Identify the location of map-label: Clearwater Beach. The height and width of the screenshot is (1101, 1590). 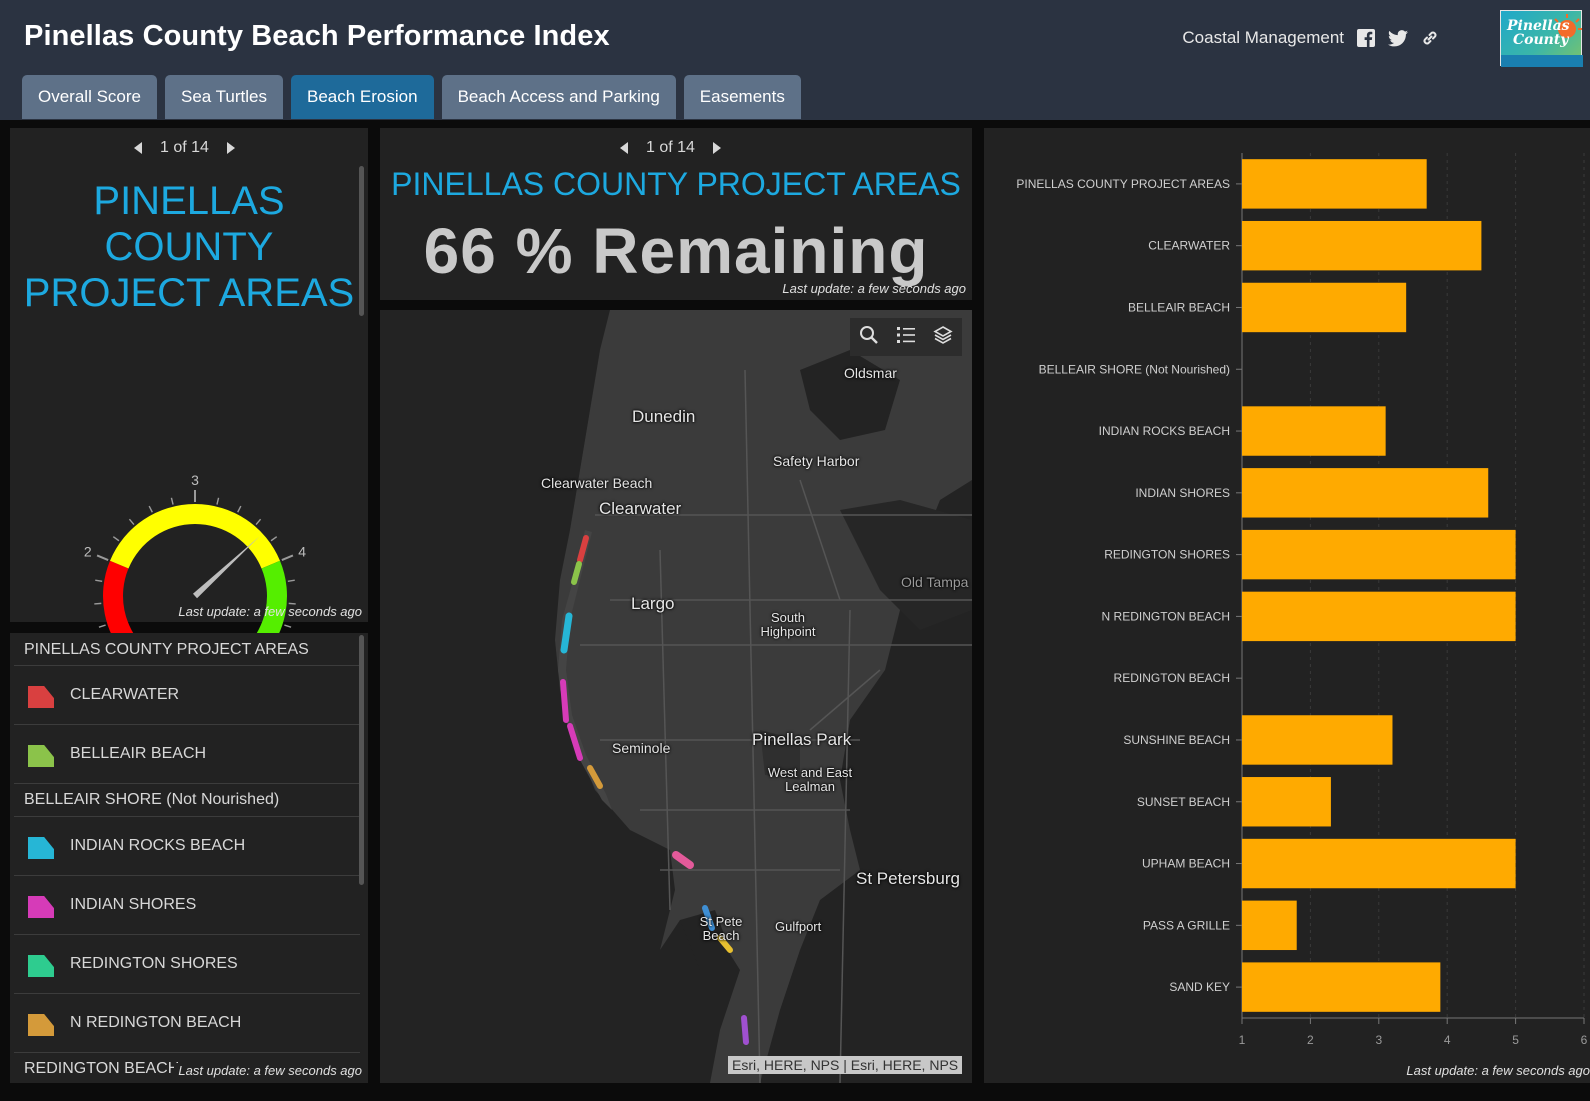
(597, 483).